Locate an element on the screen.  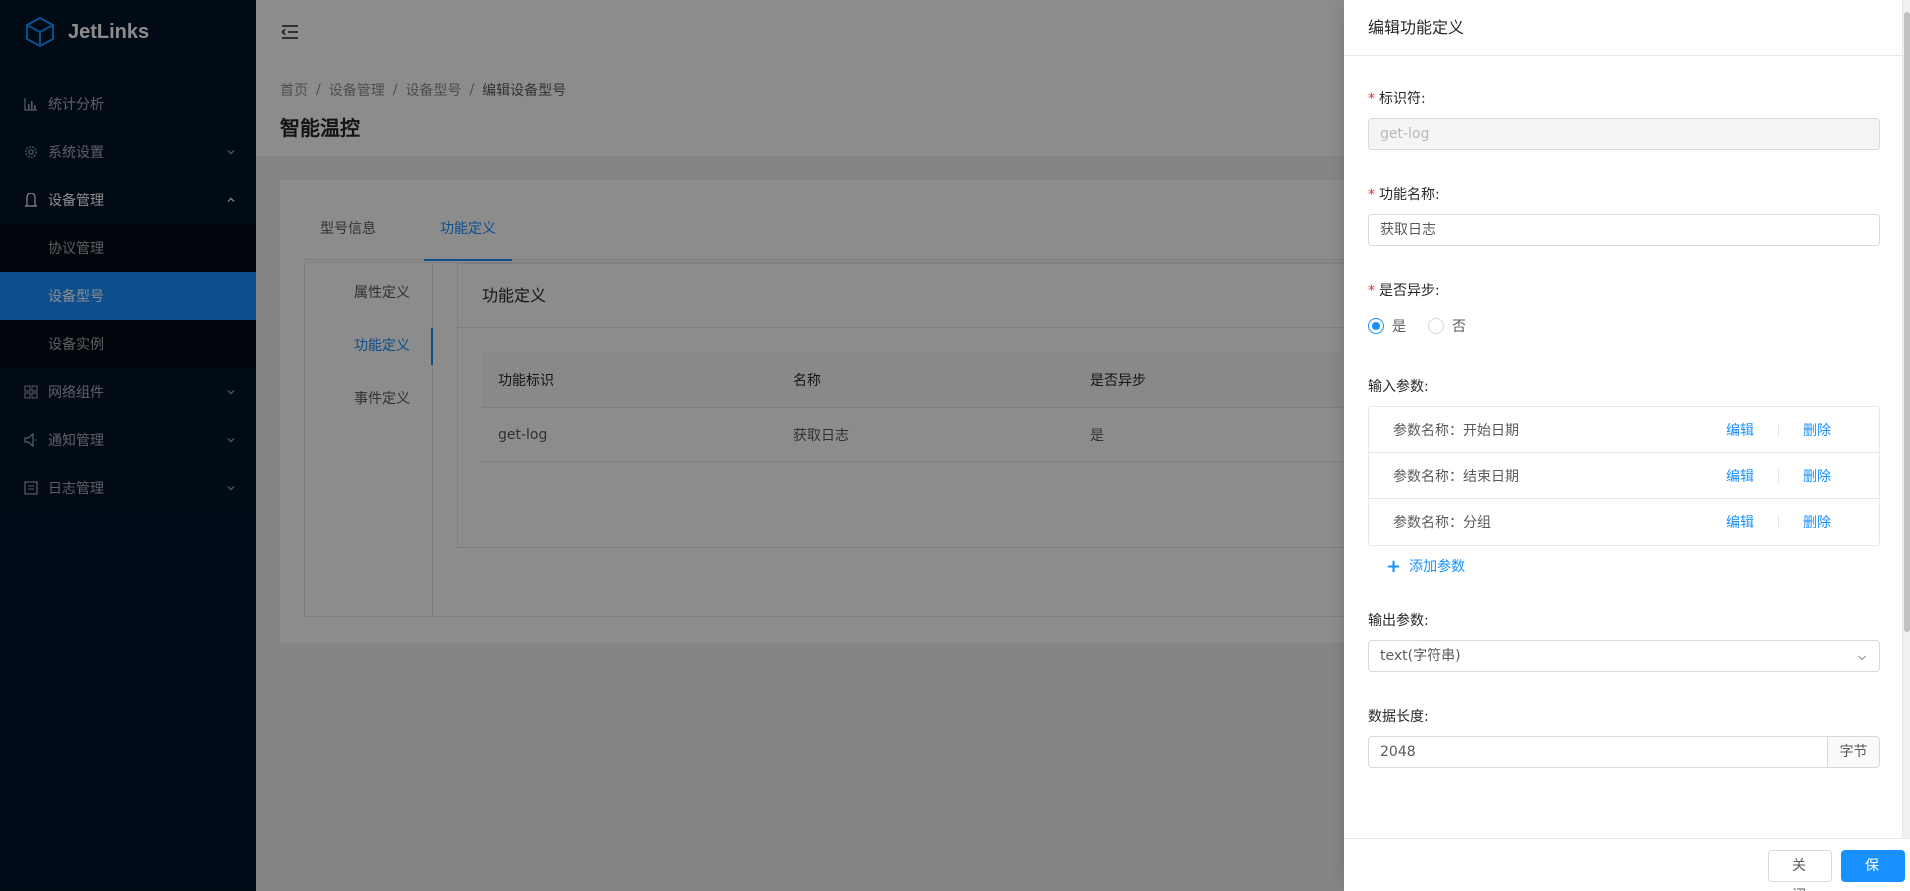
function-name-label: * 功能名称: is located at coordinates (1404, 195).